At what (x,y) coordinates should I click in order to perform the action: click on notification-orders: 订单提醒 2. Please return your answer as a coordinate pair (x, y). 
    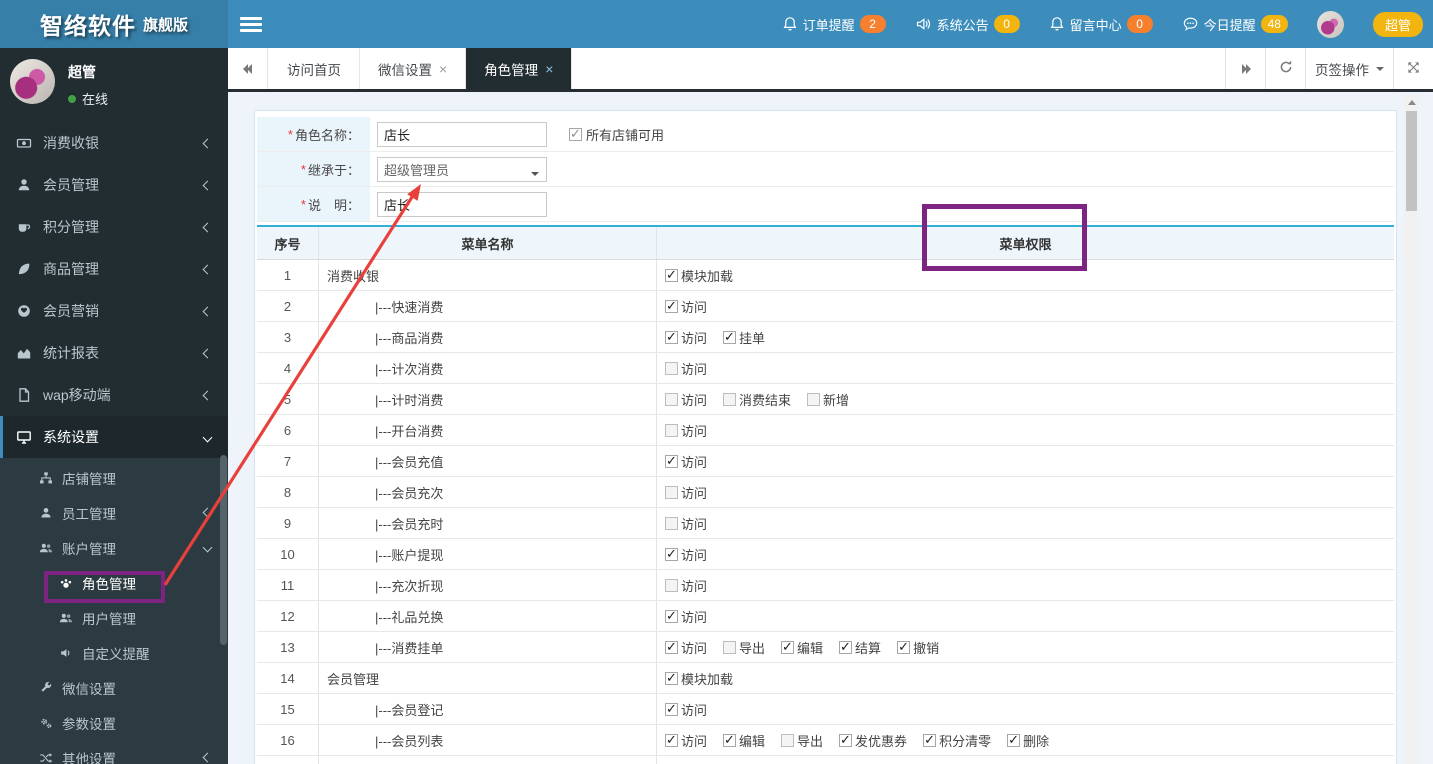
    Looking at the image, I should click on (834, 24).